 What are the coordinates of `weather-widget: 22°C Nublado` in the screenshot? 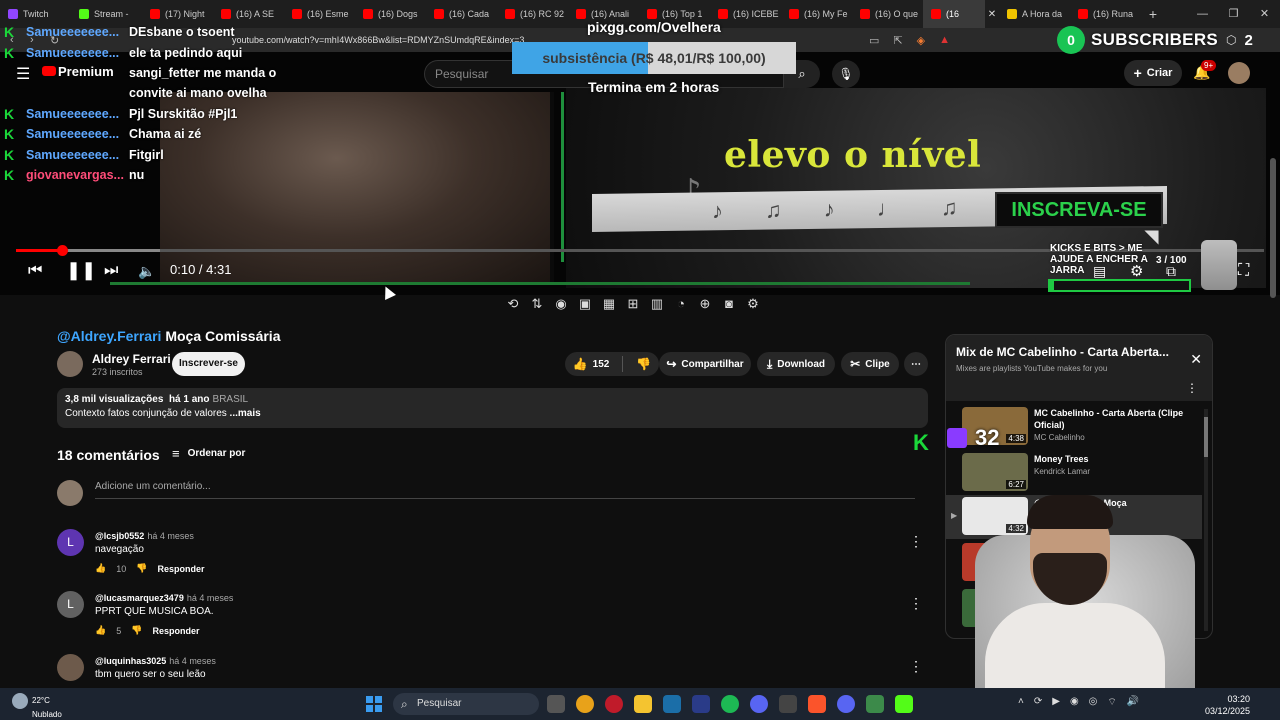 It's located at (37, 706).